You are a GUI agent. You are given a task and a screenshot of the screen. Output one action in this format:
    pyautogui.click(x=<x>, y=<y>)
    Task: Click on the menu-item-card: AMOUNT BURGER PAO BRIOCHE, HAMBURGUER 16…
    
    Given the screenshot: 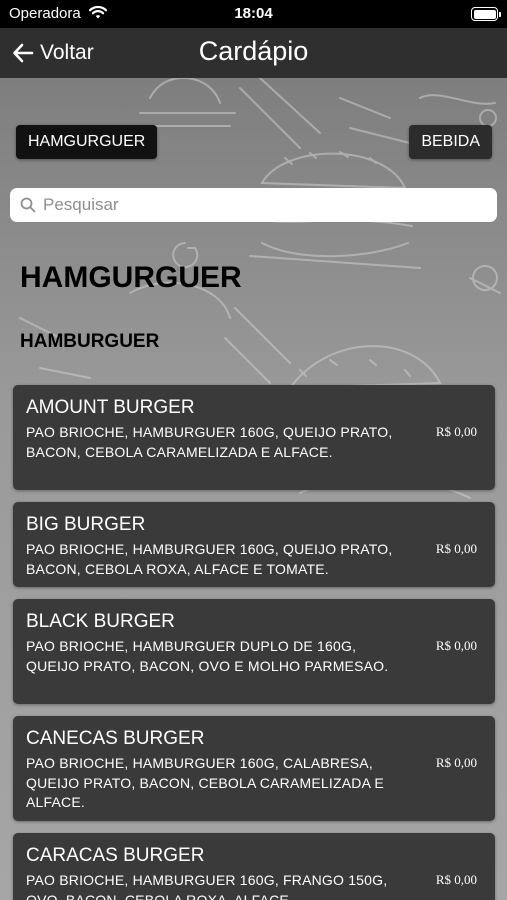 What is the action you would take?
    pyautogui.click(x=254, y=437)
    